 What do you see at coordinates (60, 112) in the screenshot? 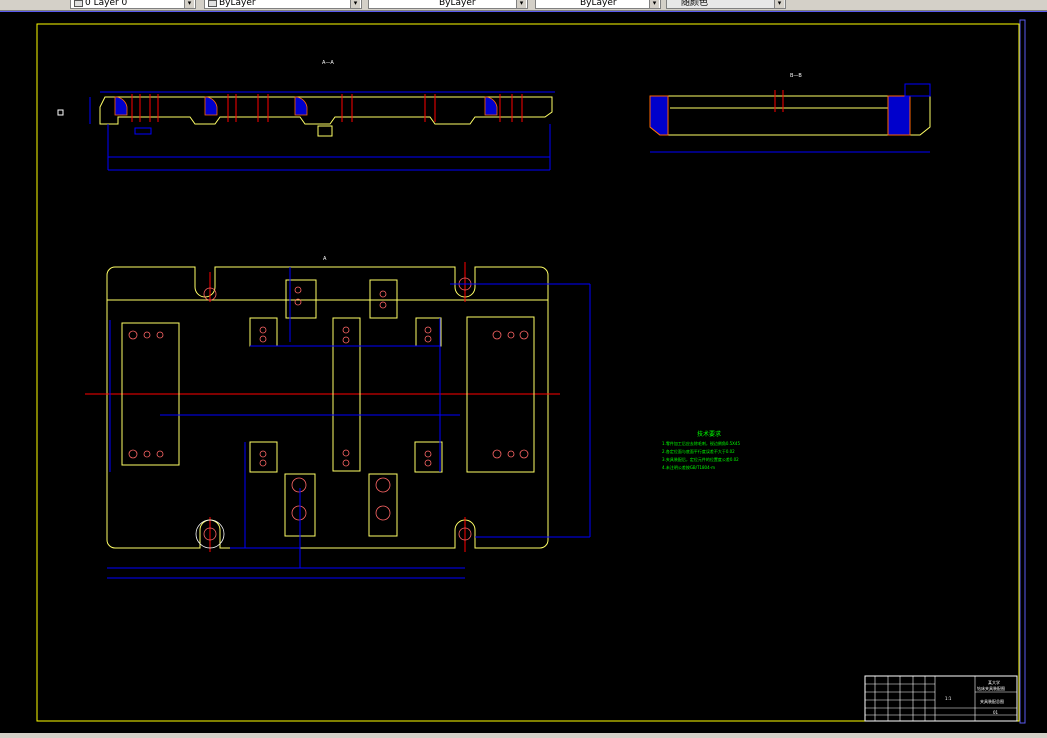
I see `ucs-marker` at bounding box center [60, 112].